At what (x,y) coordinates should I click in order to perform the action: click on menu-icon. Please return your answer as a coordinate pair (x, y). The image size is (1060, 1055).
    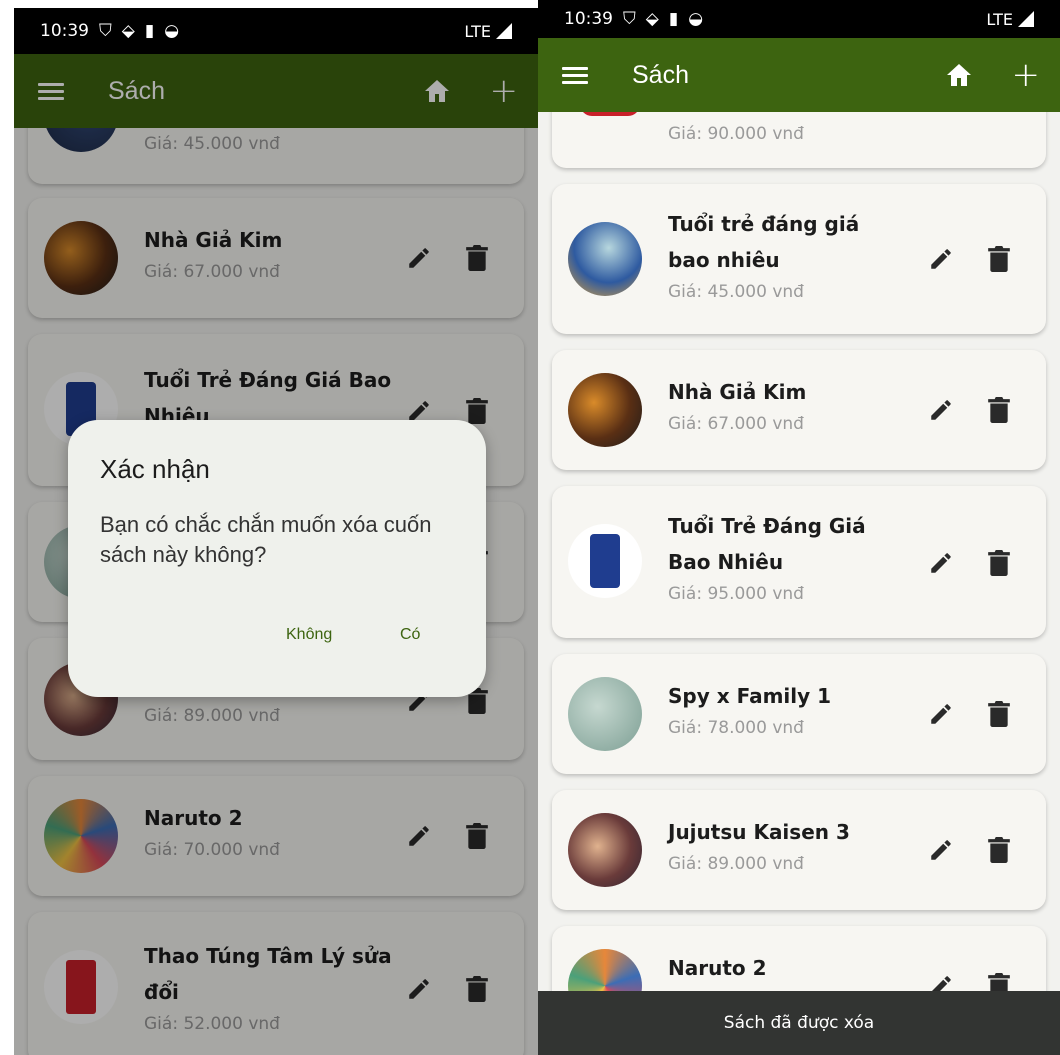
    Looking at the image, I should click on (575, 75).